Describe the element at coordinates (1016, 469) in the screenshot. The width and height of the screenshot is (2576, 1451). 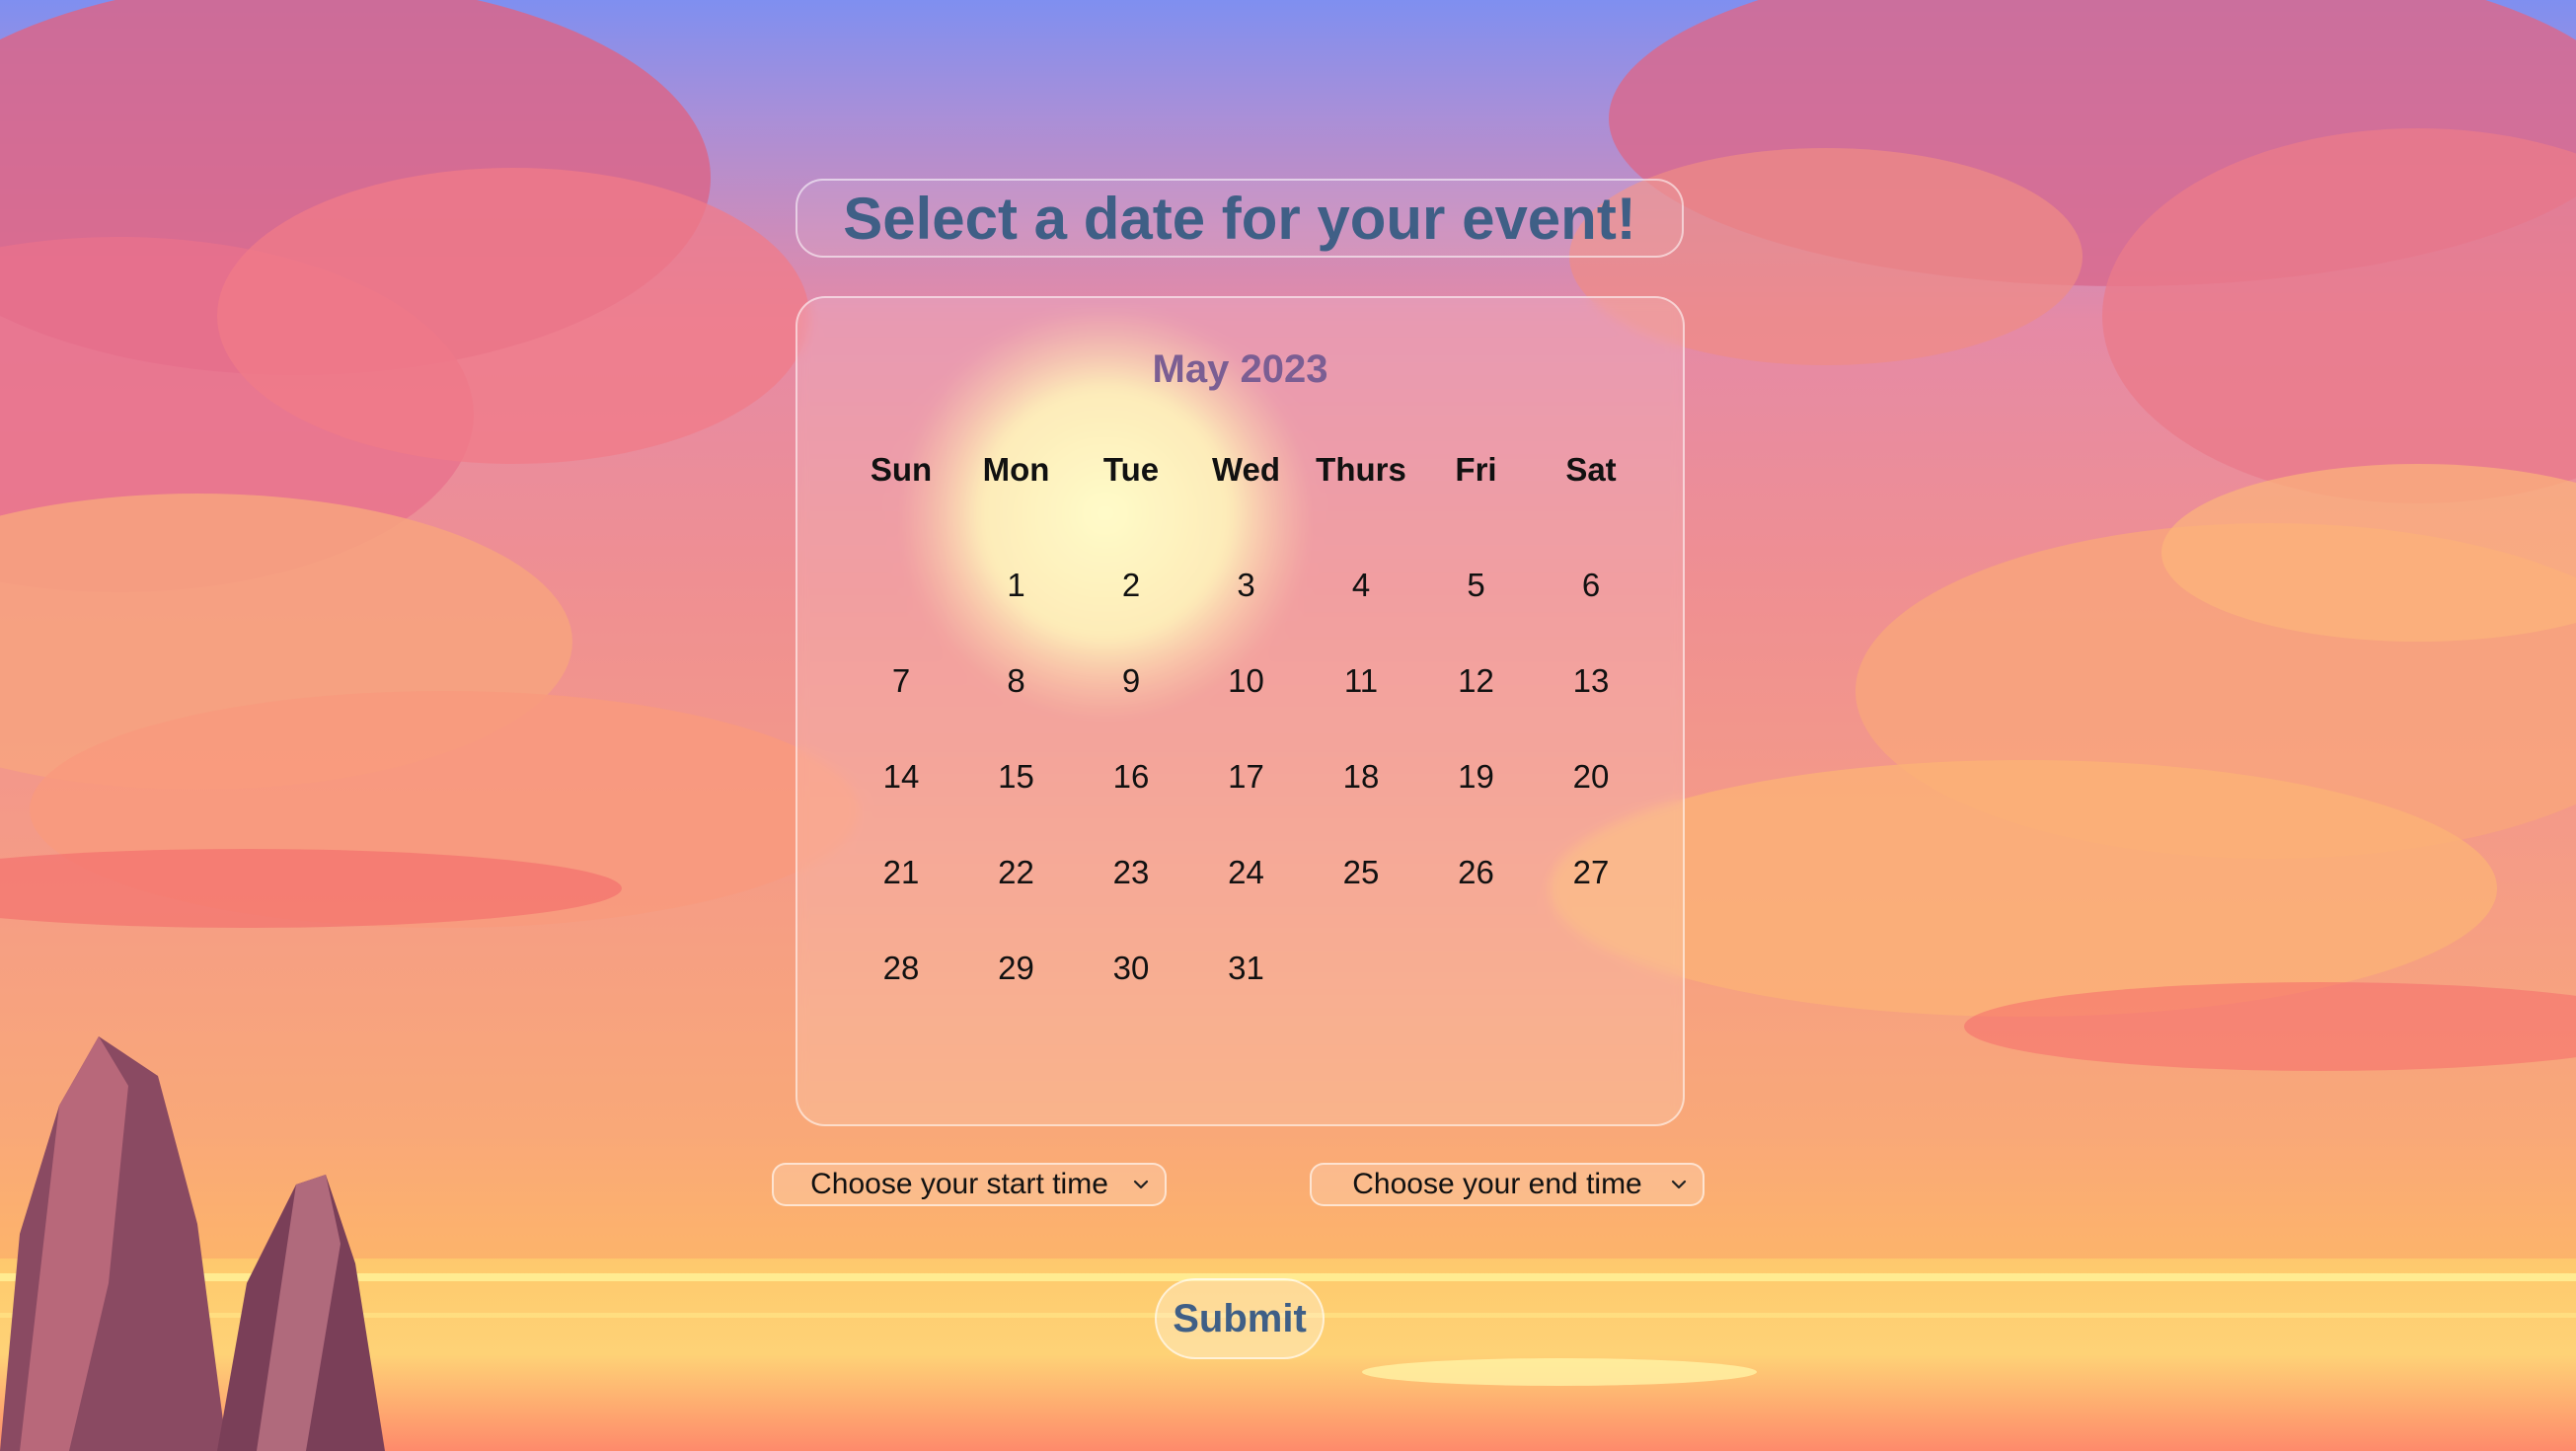
I see `weekday-label: Mon` at that location.